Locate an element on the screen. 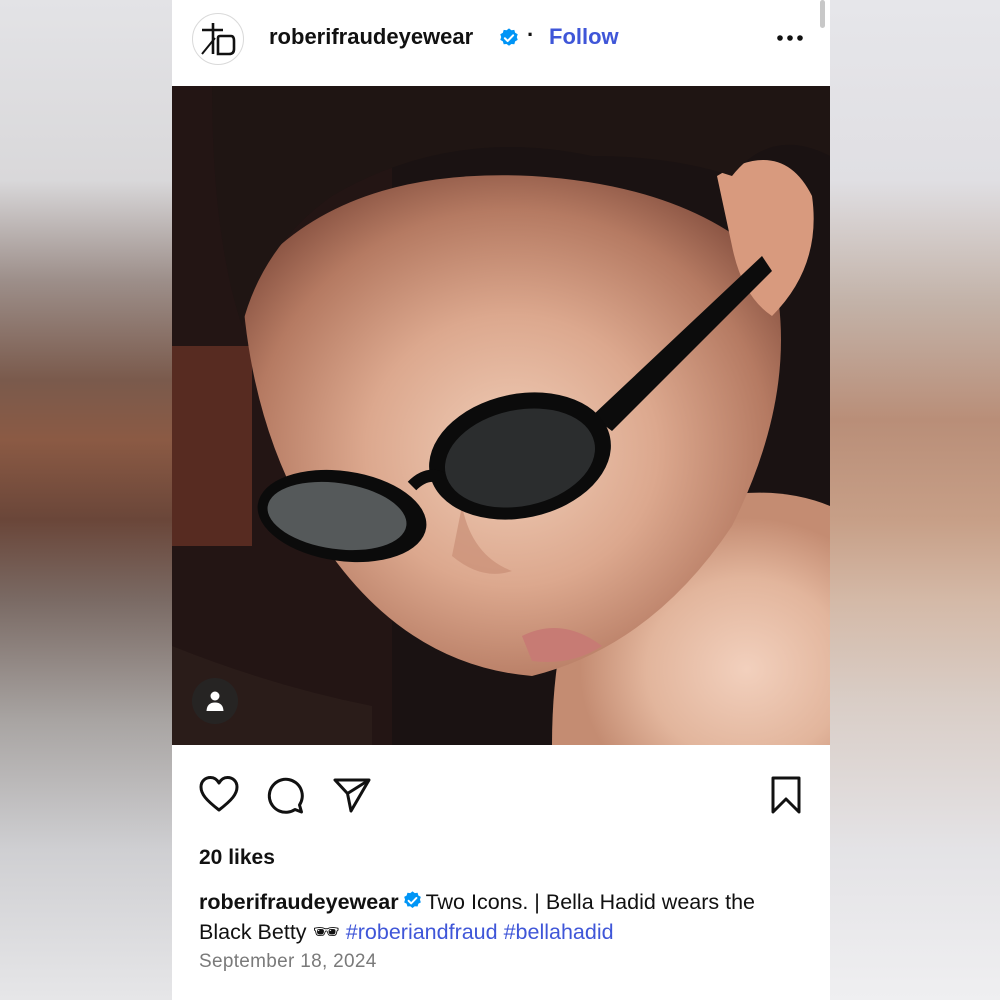 This screenshot has height=1000, width=1000. hashtag-link: #roberiandfraud is located at coordinates (422, 932).